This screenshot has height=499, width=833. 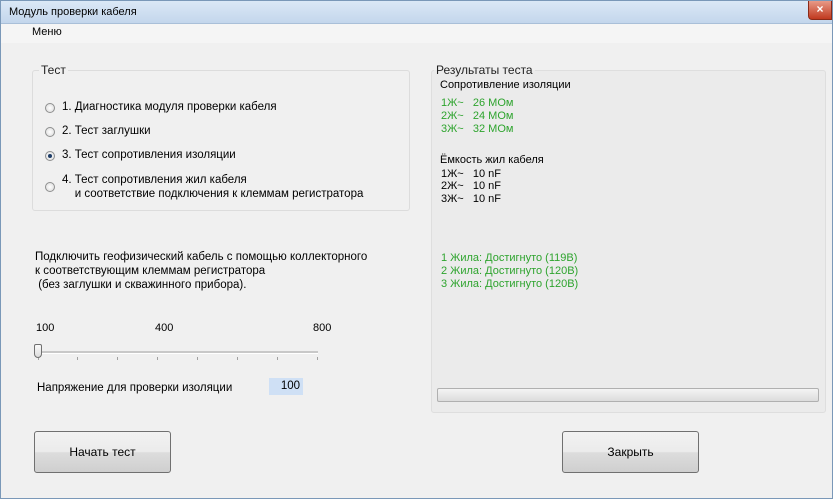 What do you see at coordinates (492, 160) in the screenshot?
I see `capacity-title: Ёмкость жил кабеля` at bounding box center [492, 160].